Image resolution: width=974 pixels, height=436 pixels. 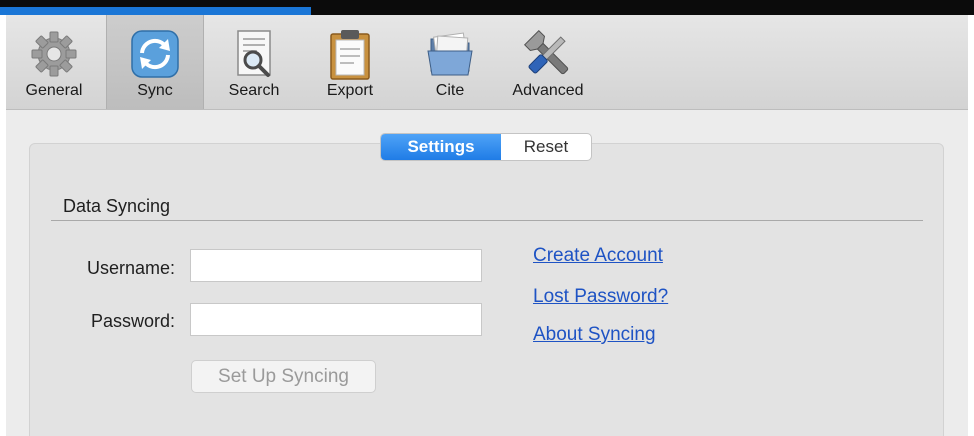 I want to click on section-title-data-syncing: Data Syncing, so click(x=117, y=206).